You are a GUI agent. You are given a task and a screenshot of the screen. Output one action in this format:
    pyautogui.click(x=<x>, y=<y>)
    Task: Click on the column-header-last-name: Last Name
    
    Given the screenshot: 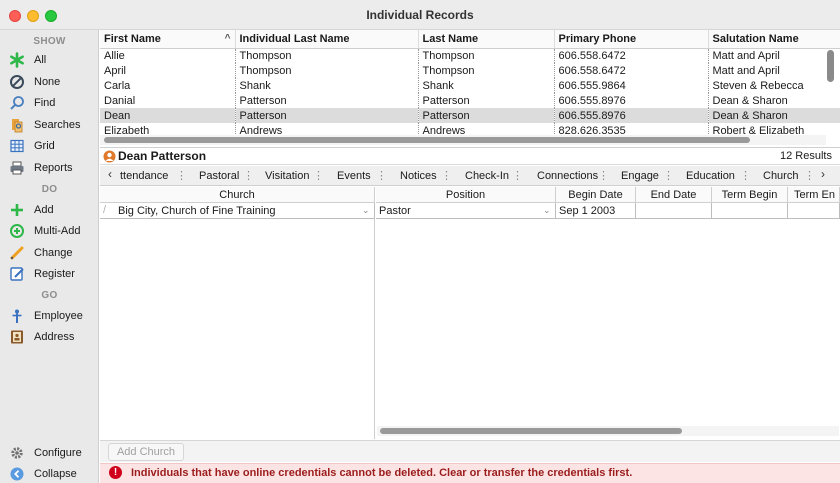 What is the action you would take?
    pyautogui.click(x=486, y=39)
    